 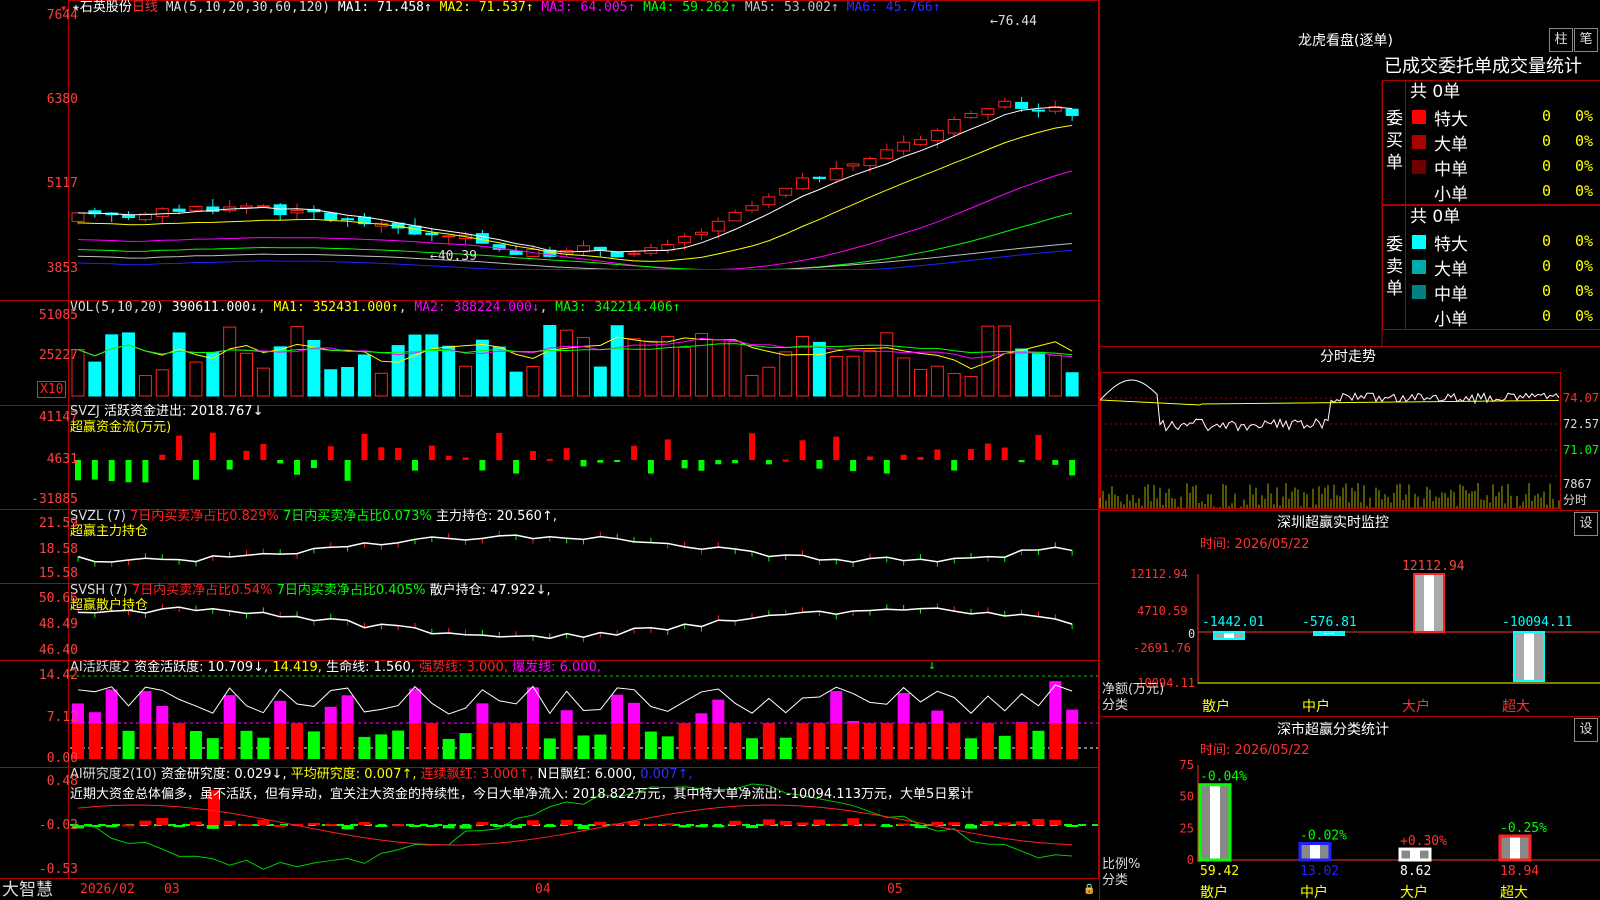 What do you see at coordinates (1414, 892) in the screenshot?
I see `classify-category-label: 大户` at bounding box center [1414, 892].